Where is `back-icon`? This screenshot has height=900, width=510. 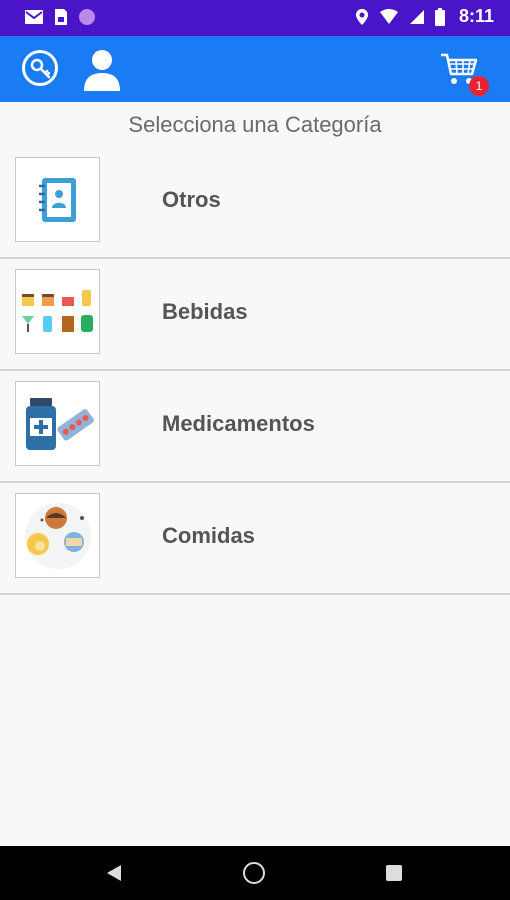 back-icon is located at coordinates (114, 873).